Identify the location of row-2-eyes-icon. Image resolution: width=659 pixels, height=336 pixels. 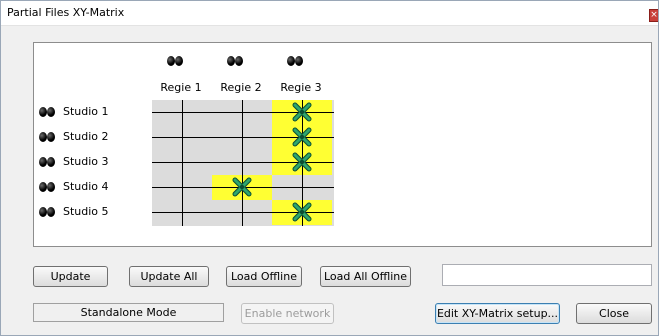
(47, 137).